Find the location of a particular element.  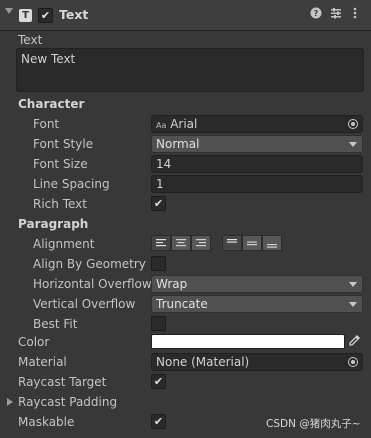

vertical-overflow-value: Truncate is located at coordinates (182, 304).